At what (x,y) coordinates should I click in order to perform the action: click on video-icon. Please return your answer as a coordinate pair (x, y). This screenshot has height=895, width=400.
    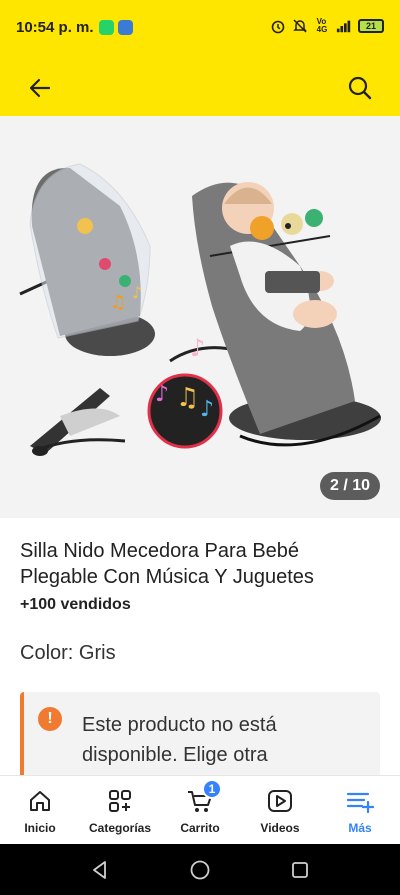
    Looking at the image, I should click on (280, 801).